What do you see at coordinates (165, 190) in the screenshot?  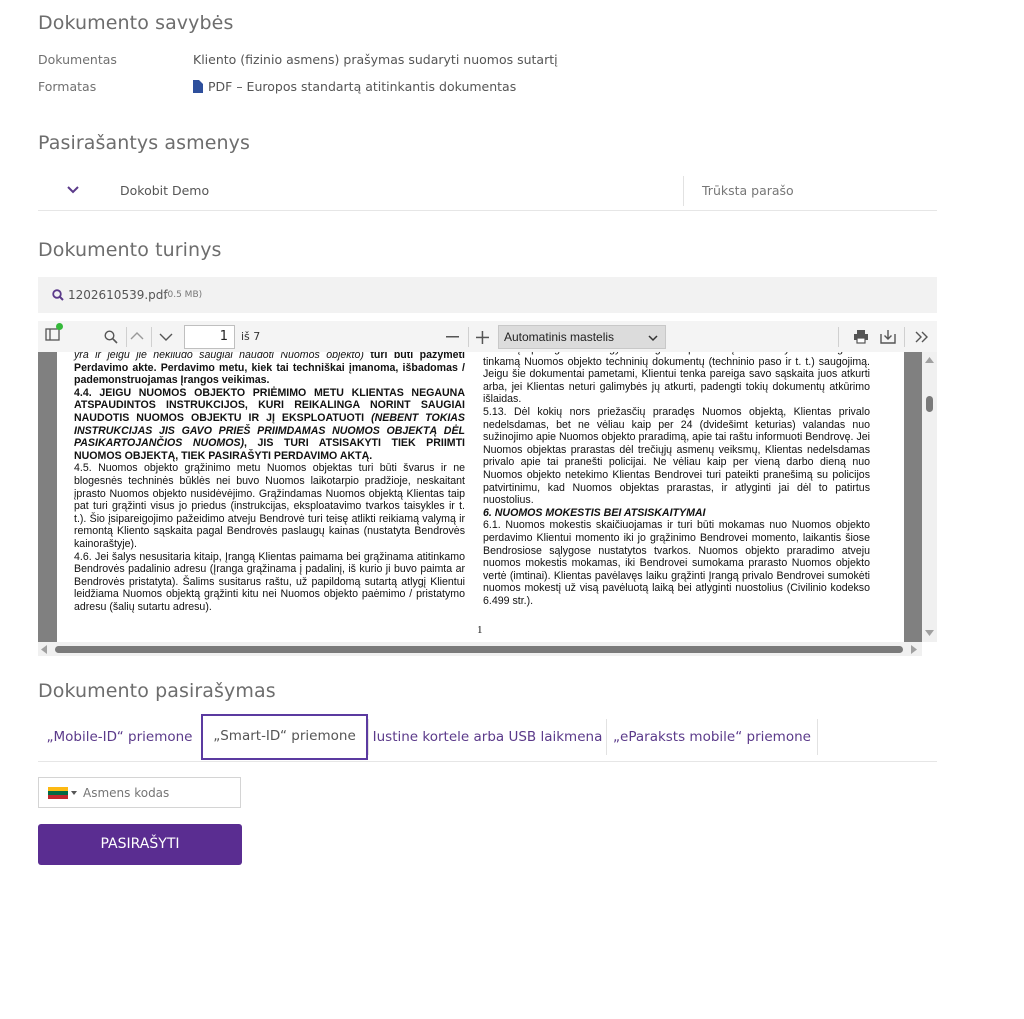 I see `signer-name: Dokobit Demo` at bounding box center [165, 190].